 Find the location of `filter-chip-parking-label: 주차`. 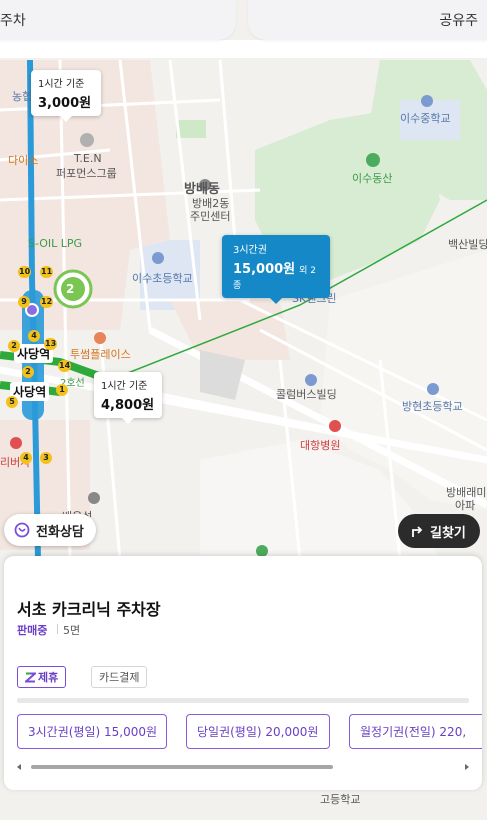

filter-chip-parking-label: 주차 is located at coordinates (13, 21).